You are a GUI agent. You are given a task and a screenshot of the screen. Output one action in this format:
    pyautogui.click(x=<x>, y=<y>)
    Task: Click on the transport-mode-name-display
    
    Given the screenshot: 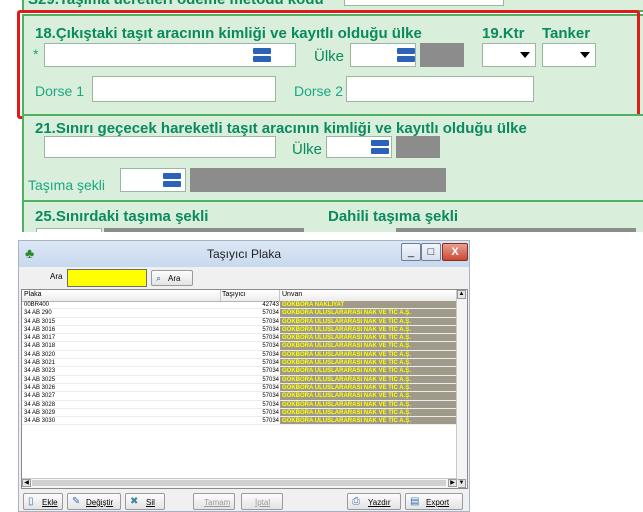 What is the action you would take?
    pyautogui.click(x=318, y=180)
    